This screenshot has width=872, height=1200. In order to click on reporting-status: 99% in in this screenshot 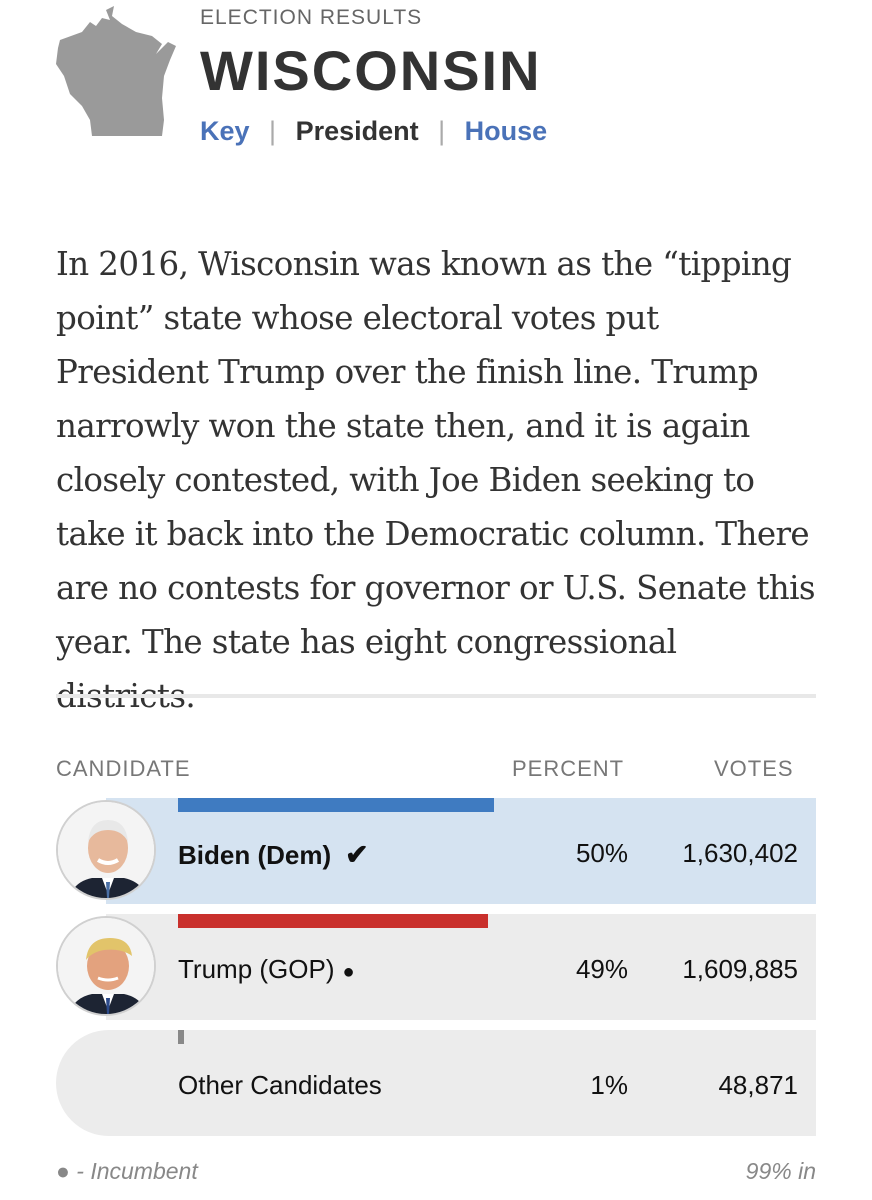, I will do `click(780, 1171)`.